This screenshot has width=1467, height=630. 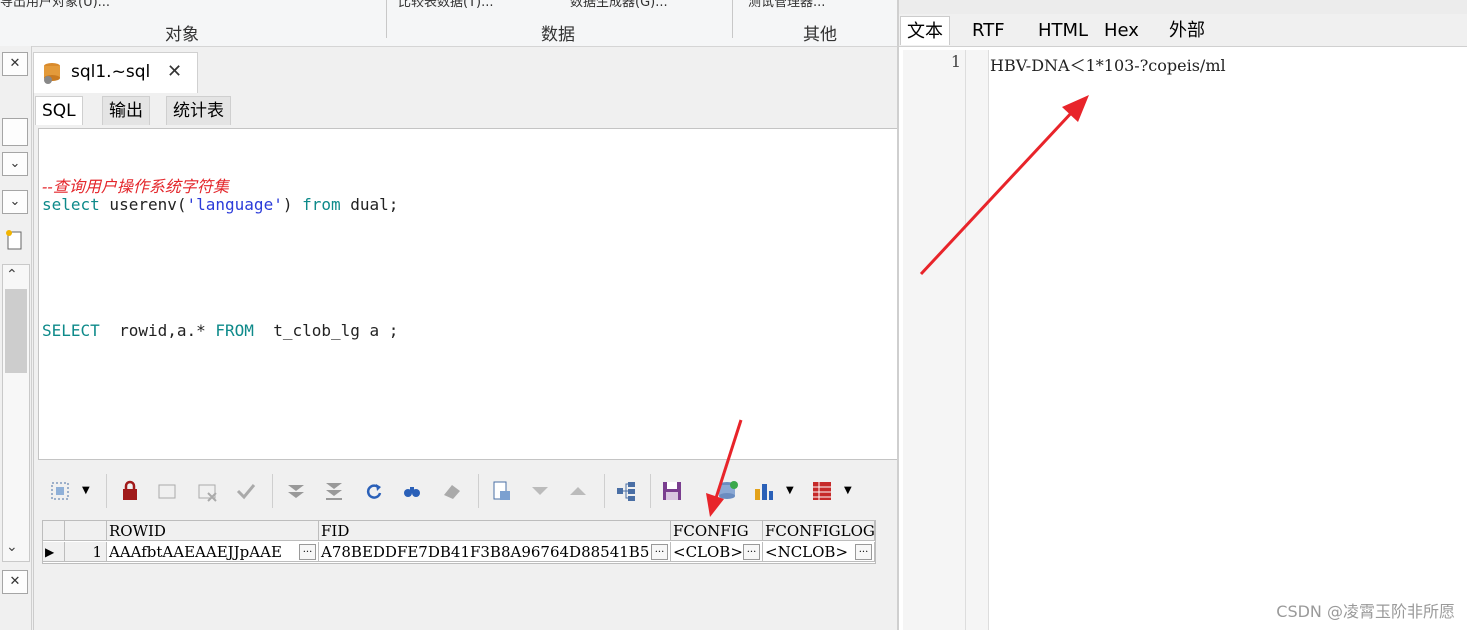 What do you see at coordinates (540, 491) in the screenshot?
I see `sort-descending-icon` at bounding box center [540, 491].